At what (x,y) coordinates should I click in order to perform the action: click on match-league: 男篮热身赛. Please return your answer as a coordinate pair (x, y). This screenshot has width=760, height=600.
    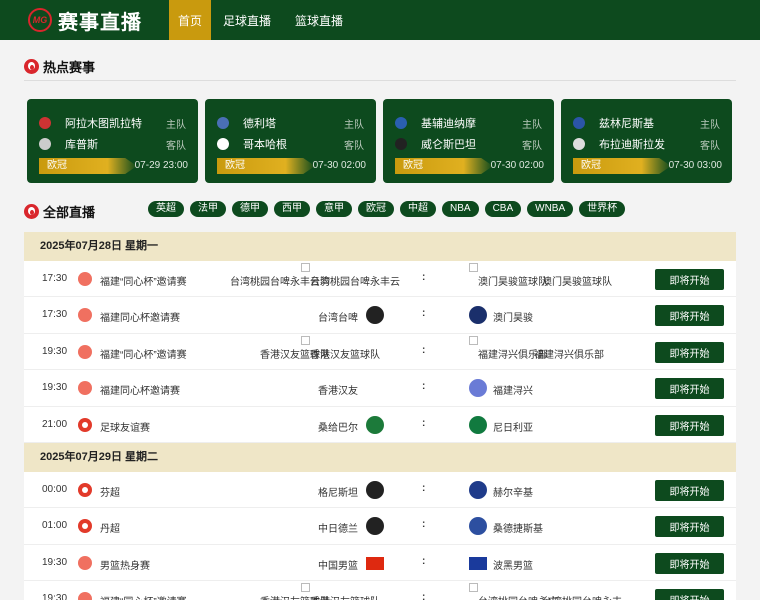
    Looking at the image, I should click on (125, 566).